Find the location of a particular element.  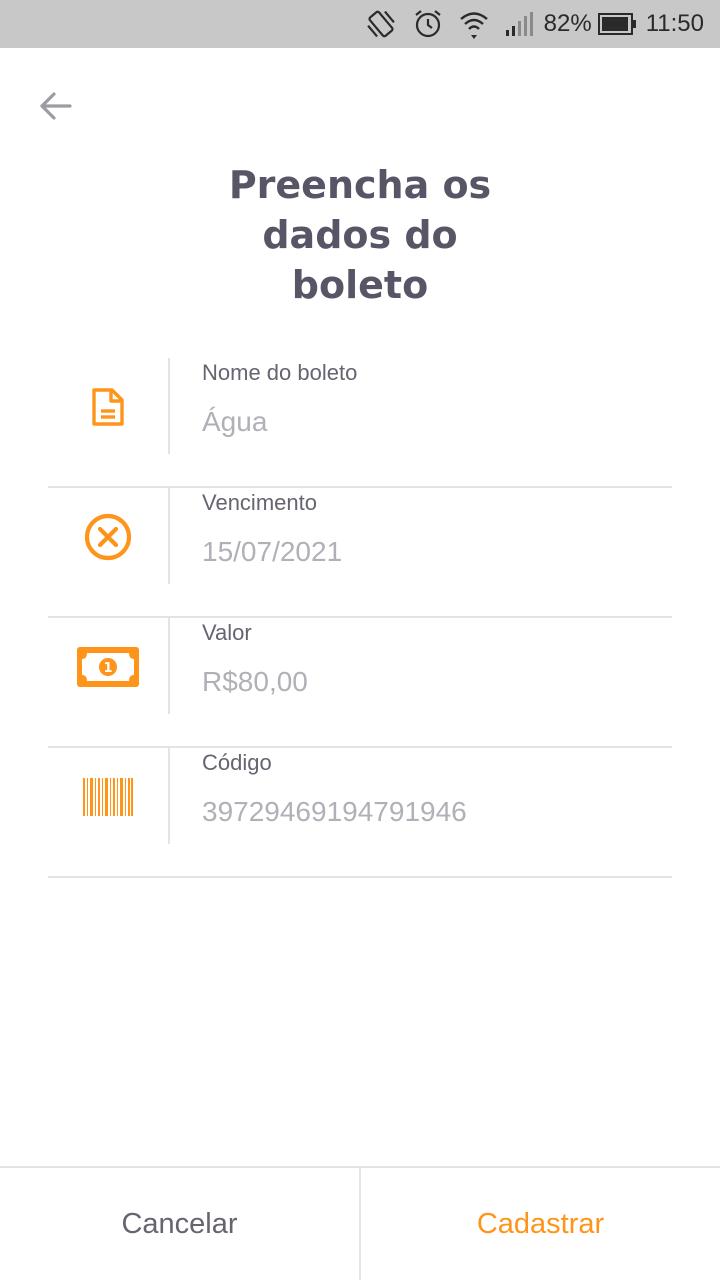

arrow-left-icon is located at coordinates (56, 106).